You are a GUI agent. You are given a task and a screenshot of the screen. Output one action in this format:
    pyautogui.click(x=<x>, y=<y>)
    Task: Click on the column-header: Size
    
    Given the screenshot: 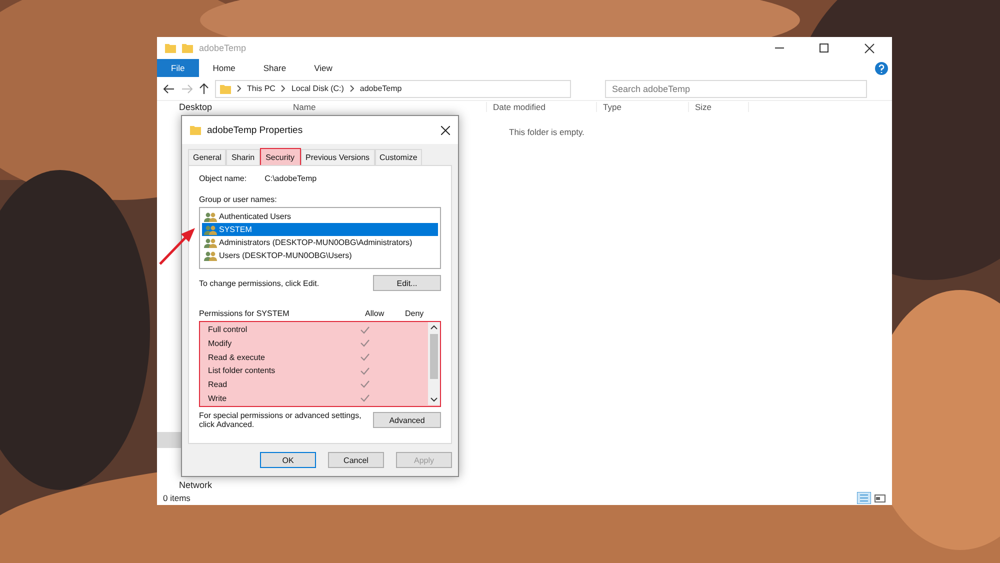 What is the action you would take?
    pyautogui.click(x=719, y=107)
    